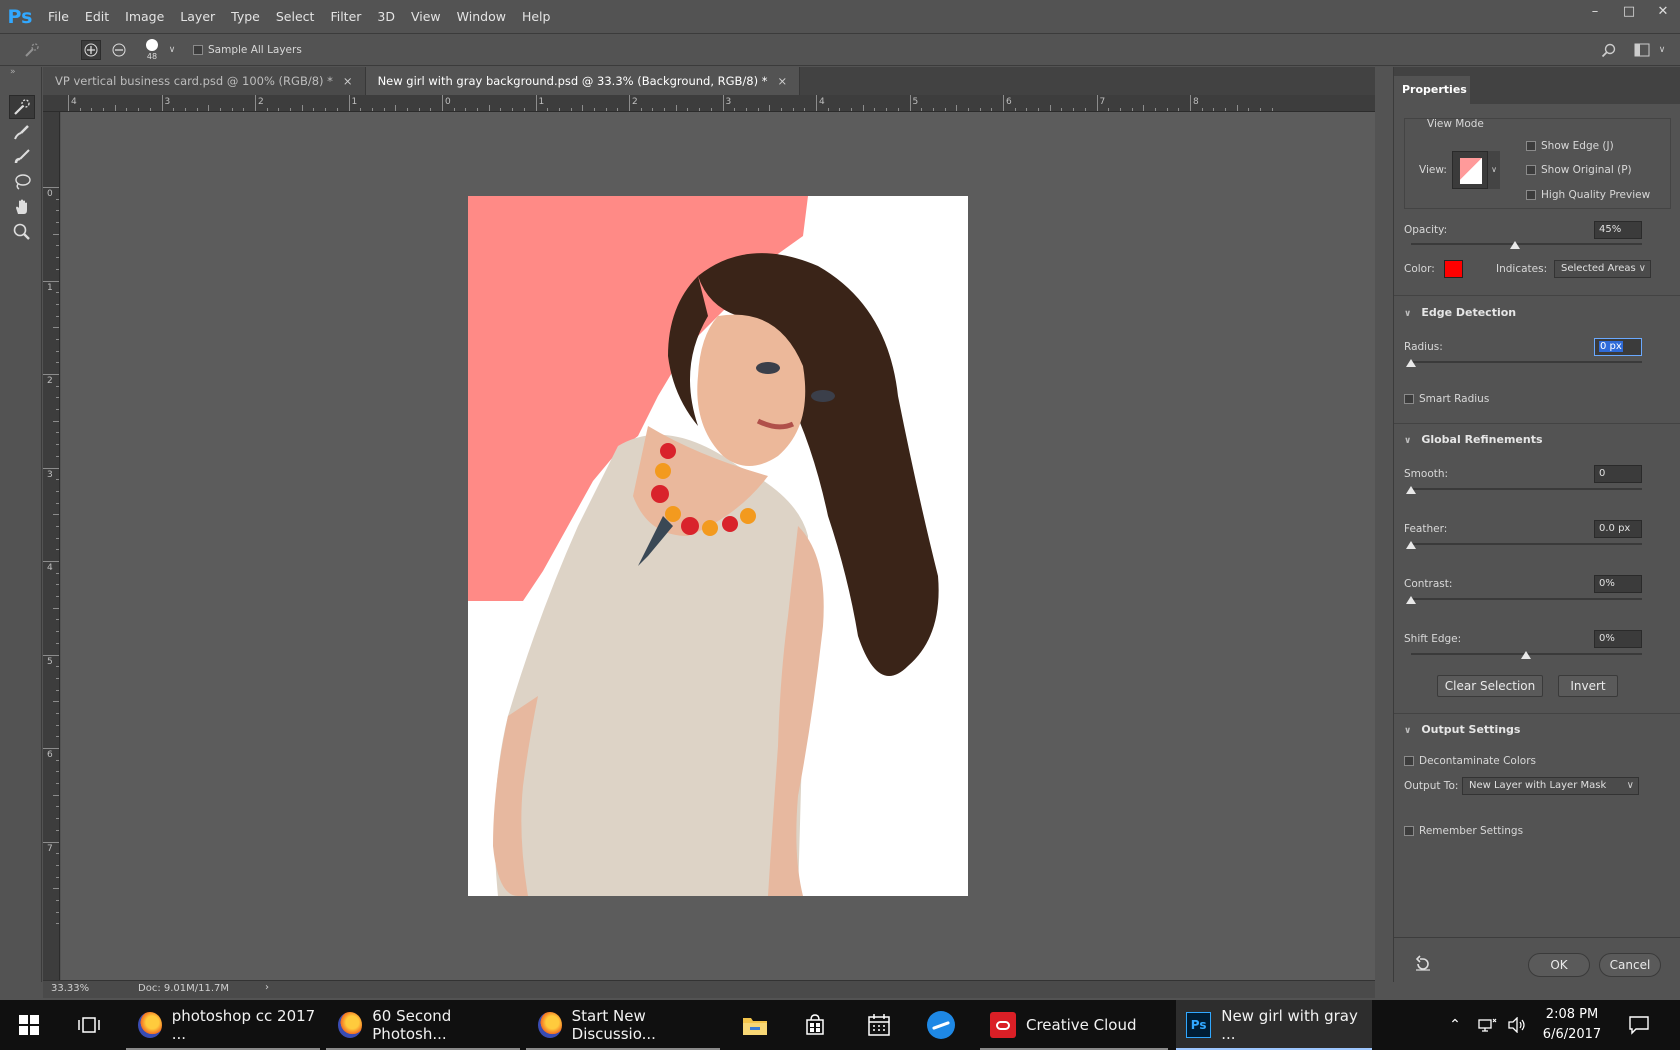  What do you see at coordinates (22, 207) in the screenshot?
I see `hand-tool-icon` at bounding box center [22, 207].